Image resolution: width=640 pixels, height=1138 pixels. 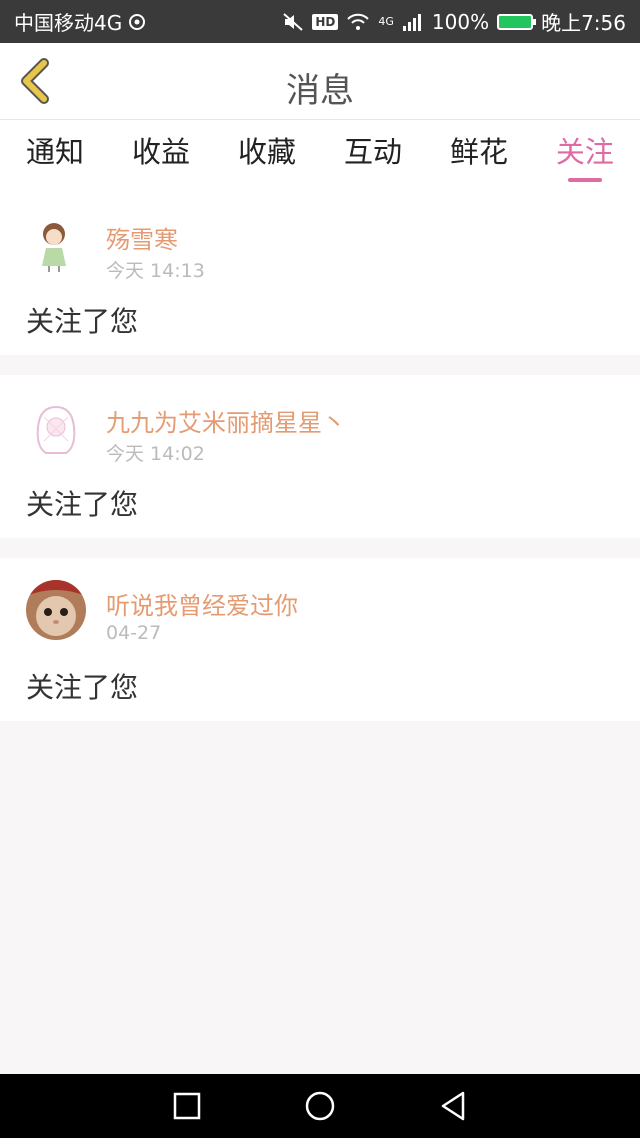 What do you see at coordinates (293, 22) in the screenshot?
I see `mute-icon` at bounding box center [293, 22].